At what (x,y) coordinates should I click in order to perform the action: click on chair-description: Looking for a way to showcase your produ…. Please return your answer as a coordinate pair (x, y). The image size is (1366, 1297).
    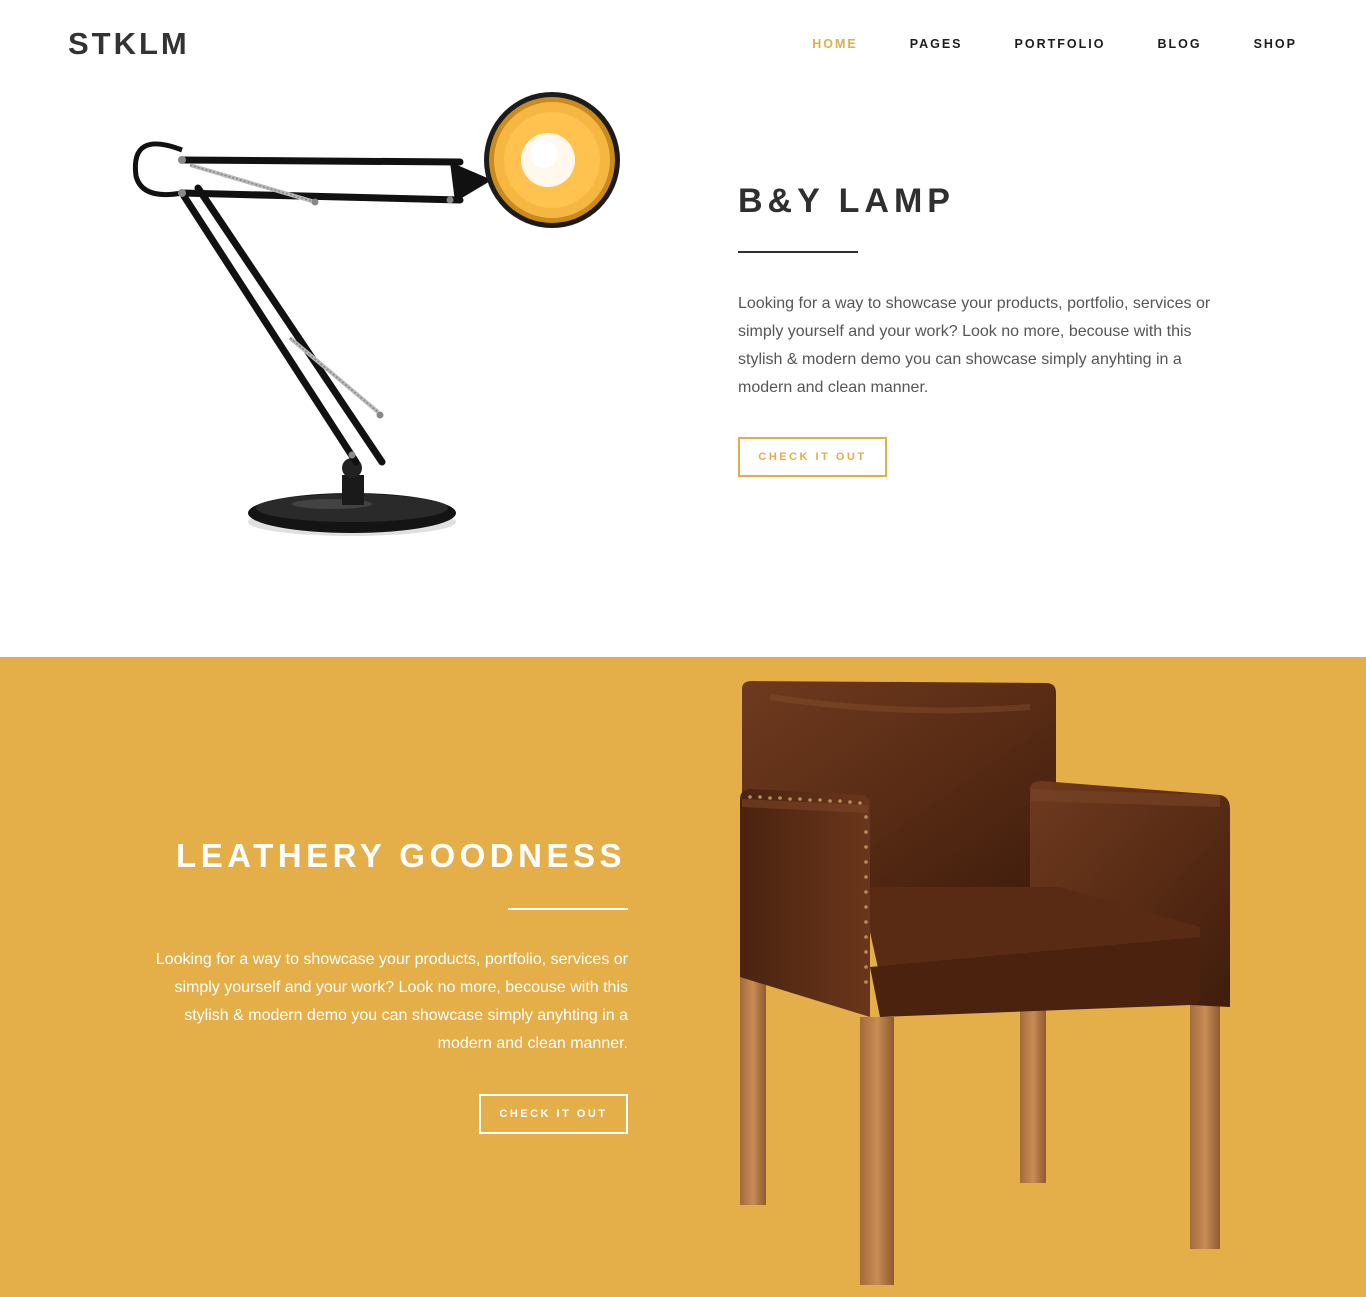
    Looking at the image, I should click on (391, 1001).